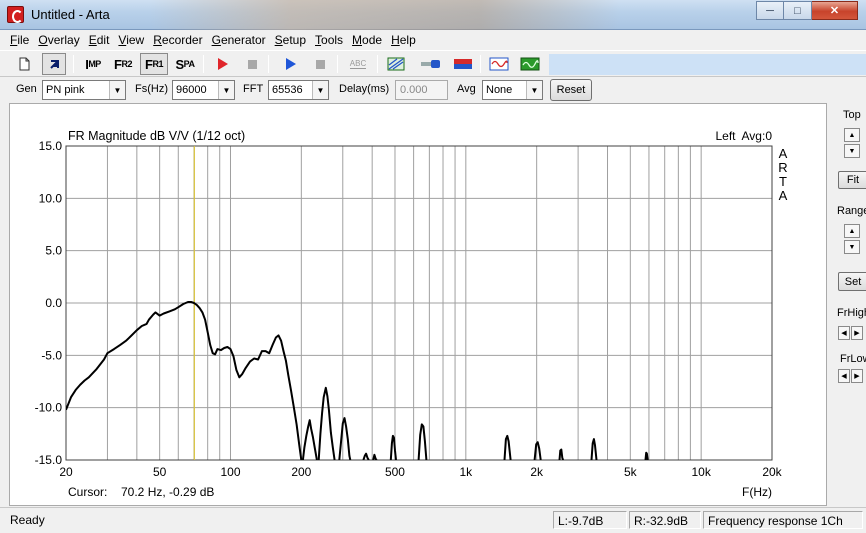  I want to click on new-document-button, so click(24, 64).